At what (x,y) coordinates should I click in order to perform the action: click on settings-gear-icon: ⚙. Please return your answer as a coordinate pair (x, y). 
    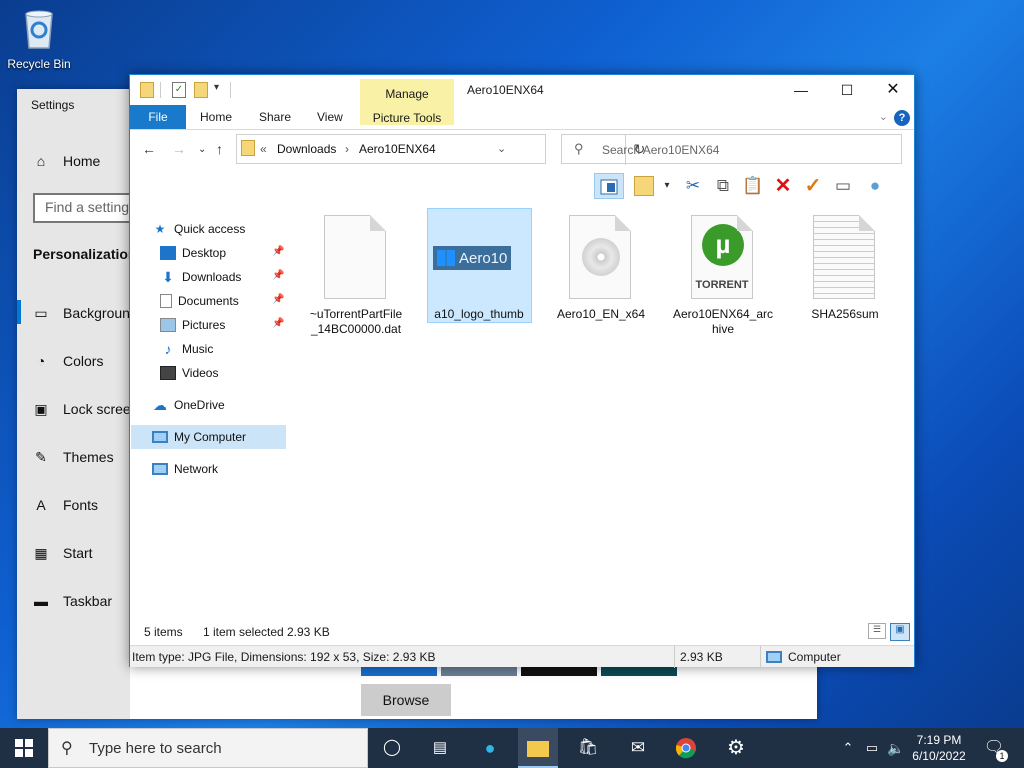
    Looking at the image, I should click on (736, 748).